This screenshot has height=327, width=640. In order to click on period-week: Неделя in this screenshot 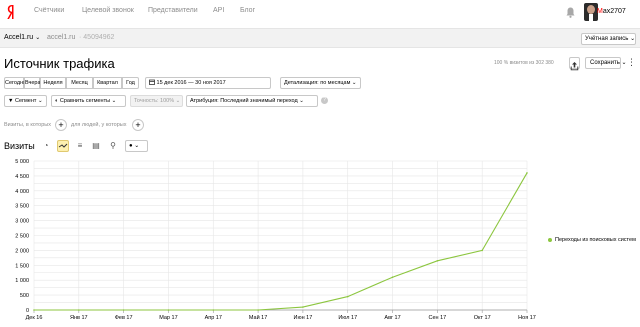, I will do `click(53, 83)`.